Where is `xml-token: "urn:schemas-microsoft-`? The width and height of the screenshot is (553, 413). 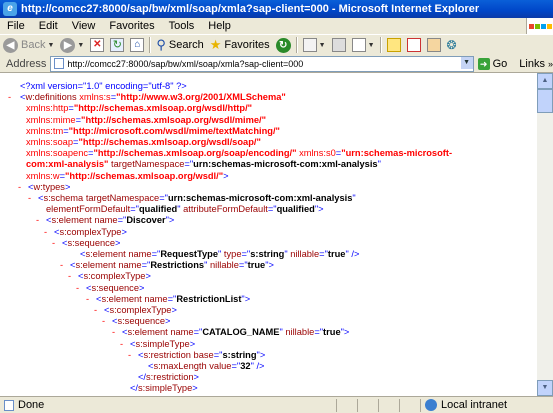
xml-token: "urn:schemas-microsoft- is located at coordinates (397, 153).